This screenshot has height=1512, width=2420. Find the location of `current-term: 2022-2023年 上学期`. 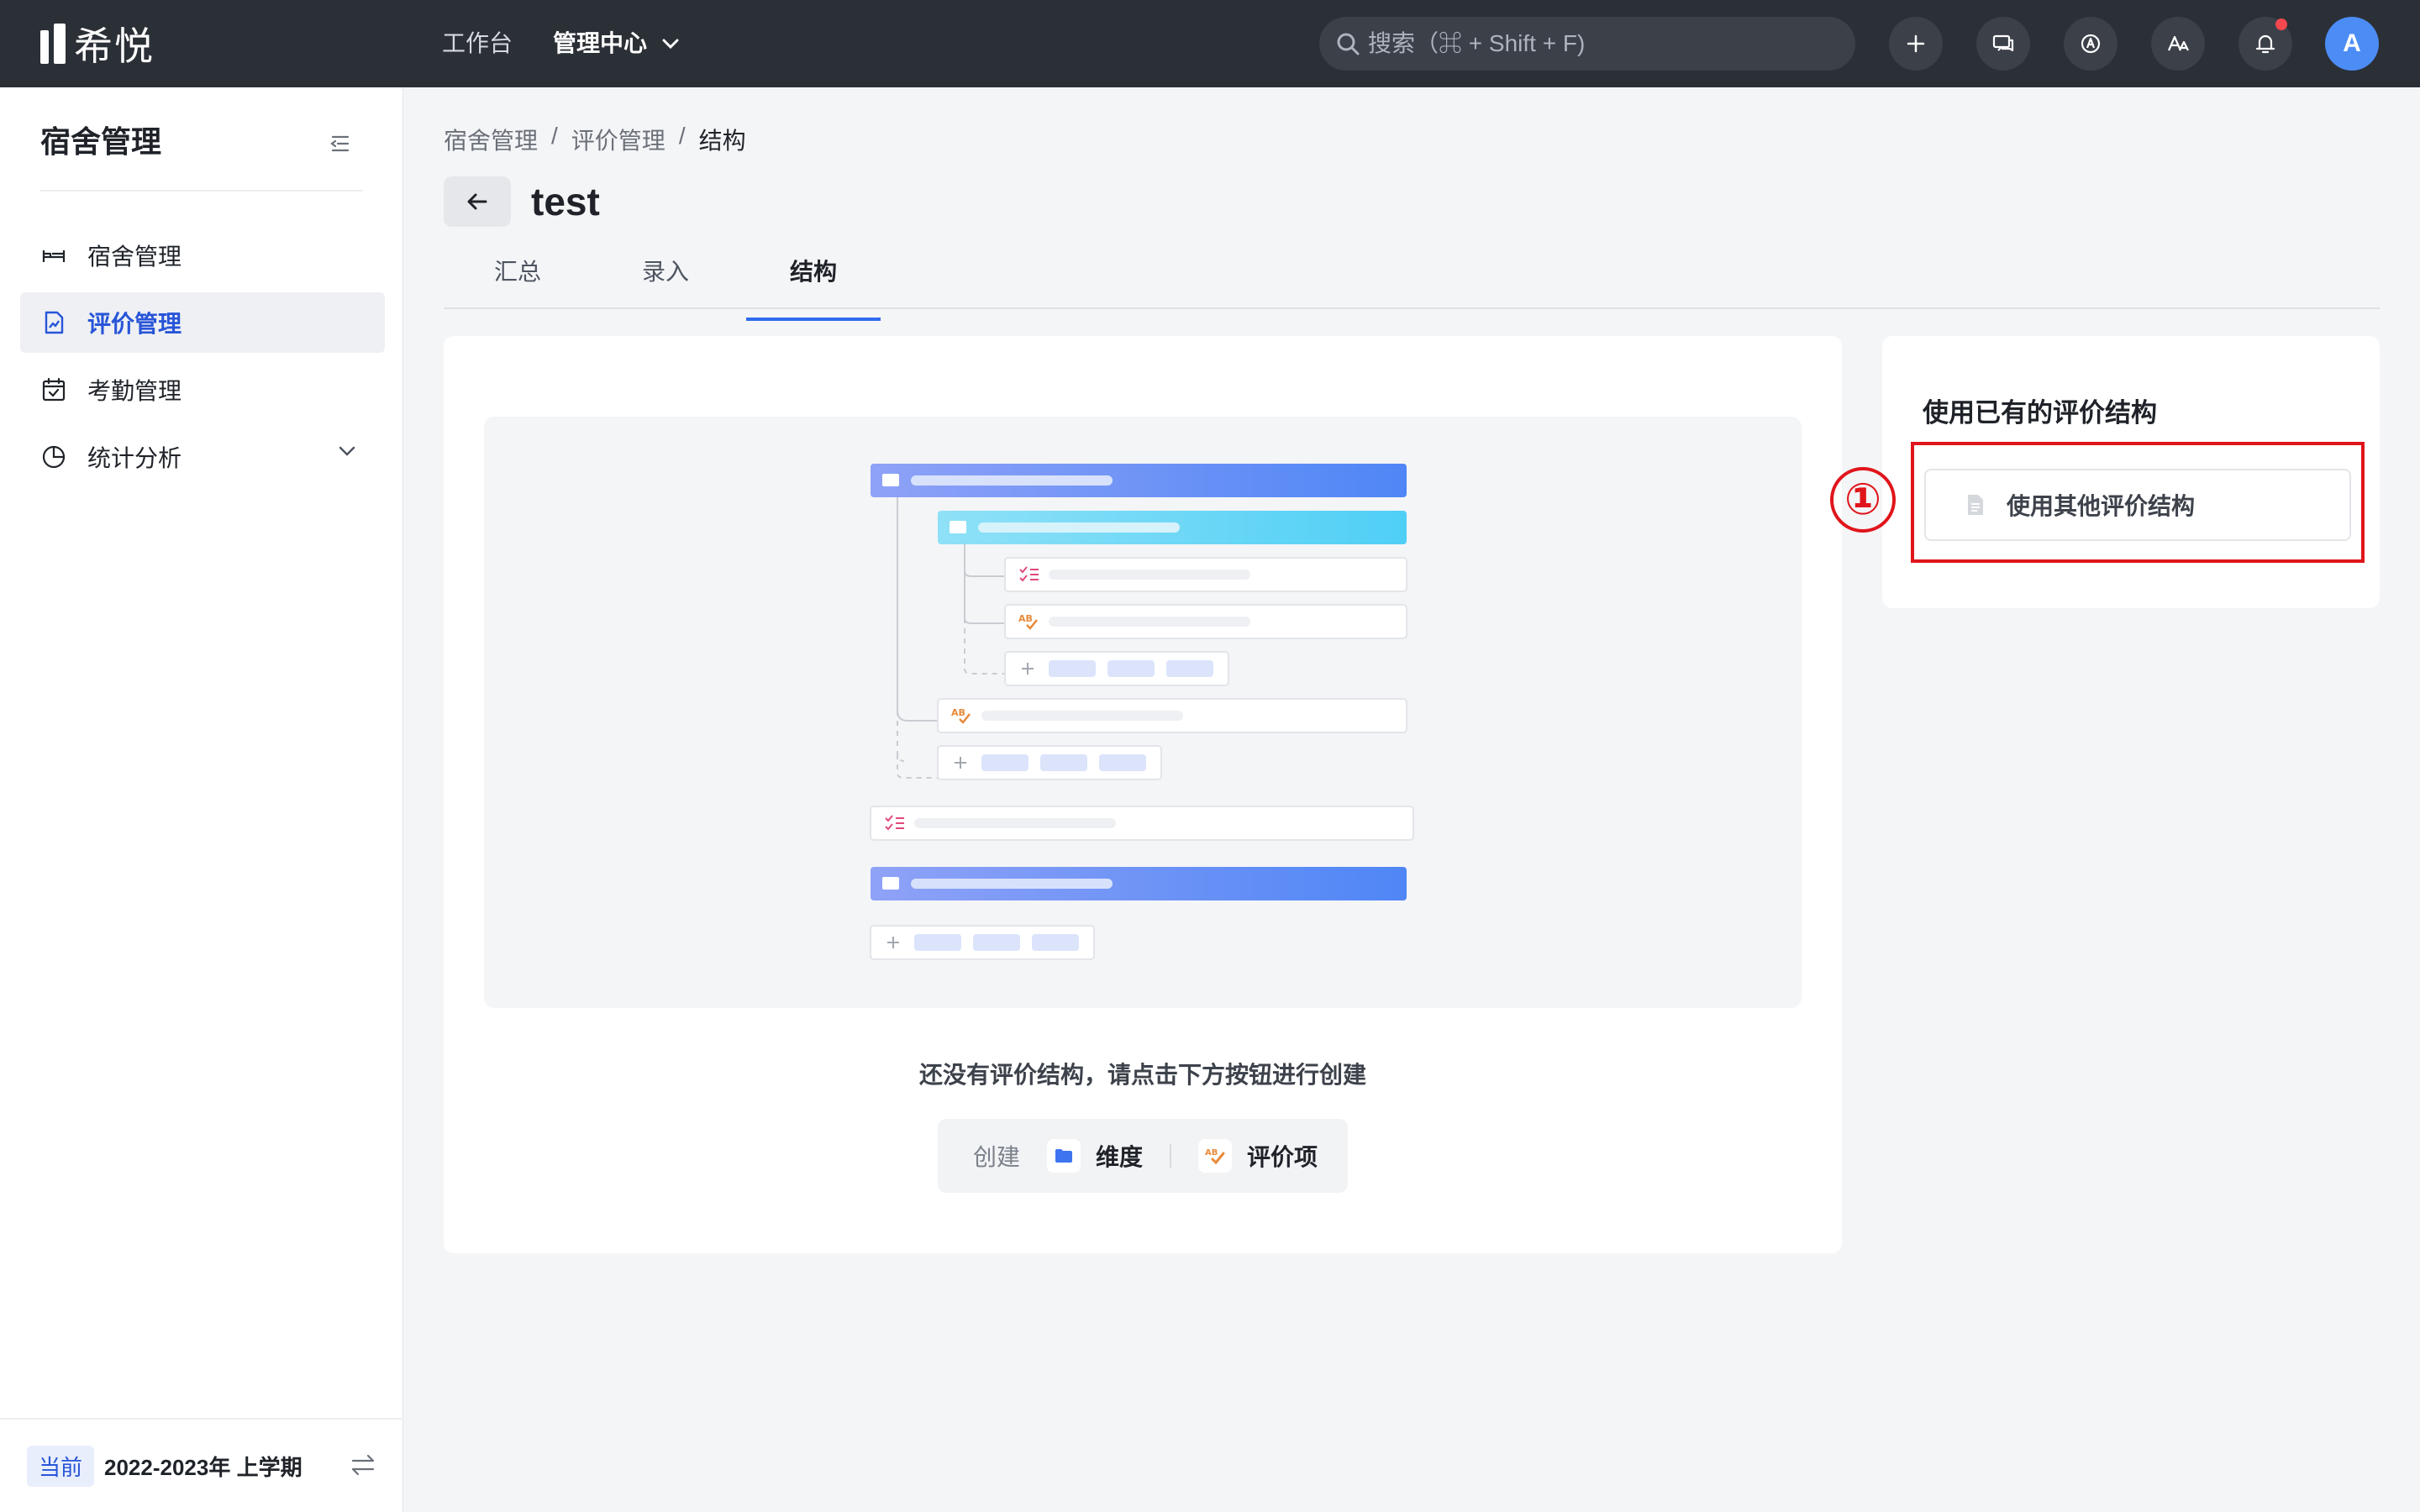

current-term: 2022-2023年 上学期 is located at coordinates (203, 1467).